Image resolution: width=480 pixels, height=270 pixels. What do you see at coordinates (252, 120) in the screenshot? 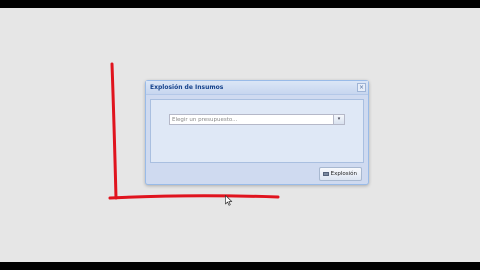
I see `budget-input` at bounding box center [252, 120].